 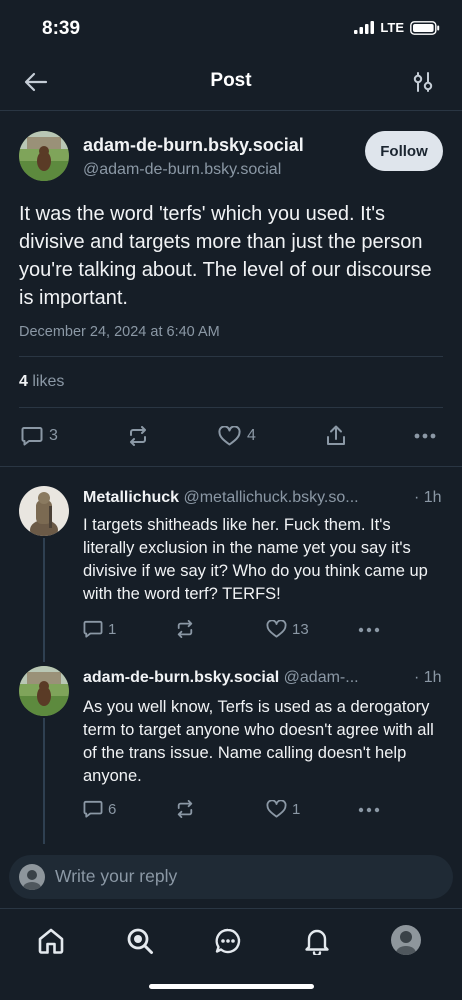 I want to click on reply-action: 6, so click(x=99, y=809).